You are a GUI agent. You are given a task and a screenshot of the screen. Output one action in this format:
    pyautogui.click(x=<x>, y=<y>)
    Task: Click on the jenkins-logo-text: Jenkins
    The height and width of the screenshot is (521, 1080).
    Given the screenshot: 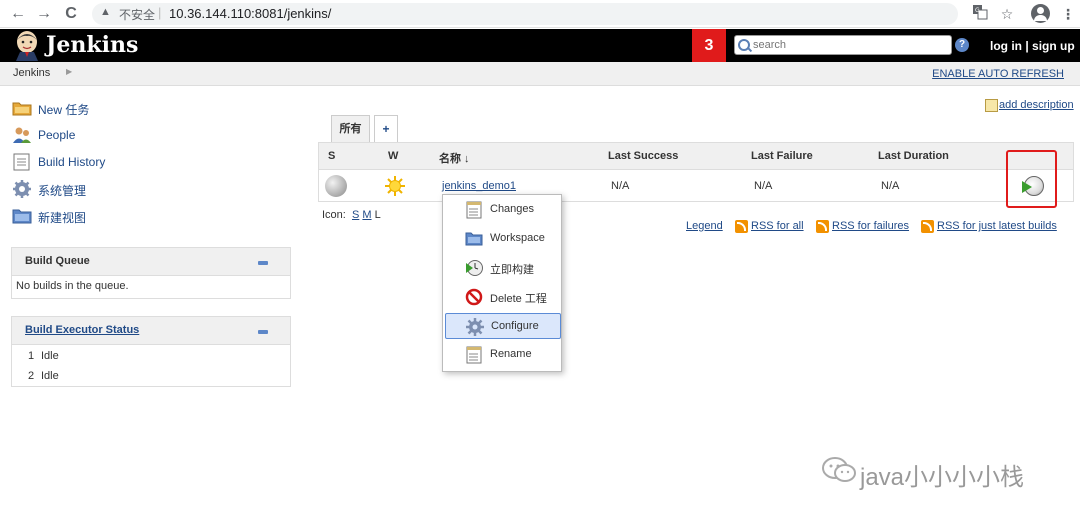 What is the action you would take?
    pyautogui.click(x=92, y=45)
    